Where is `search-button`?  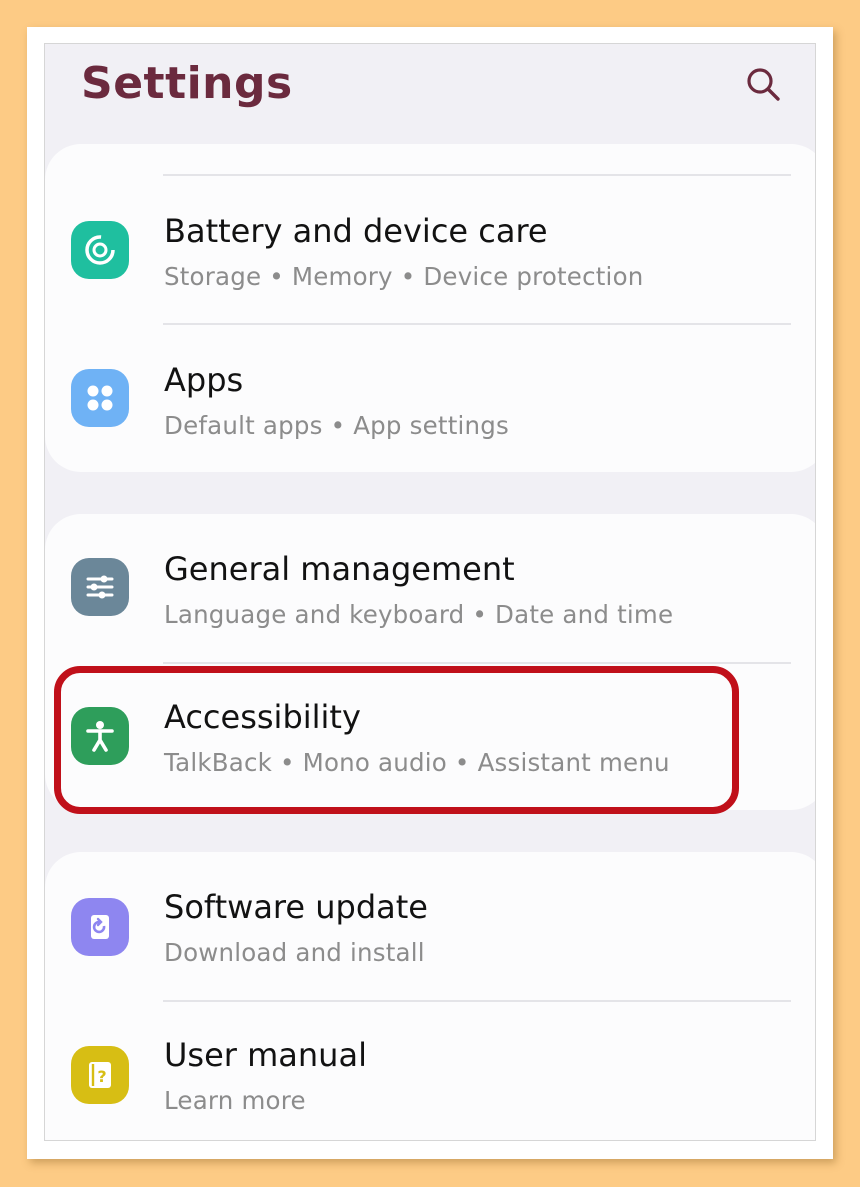
search-button is located at coordinates (763, 84).